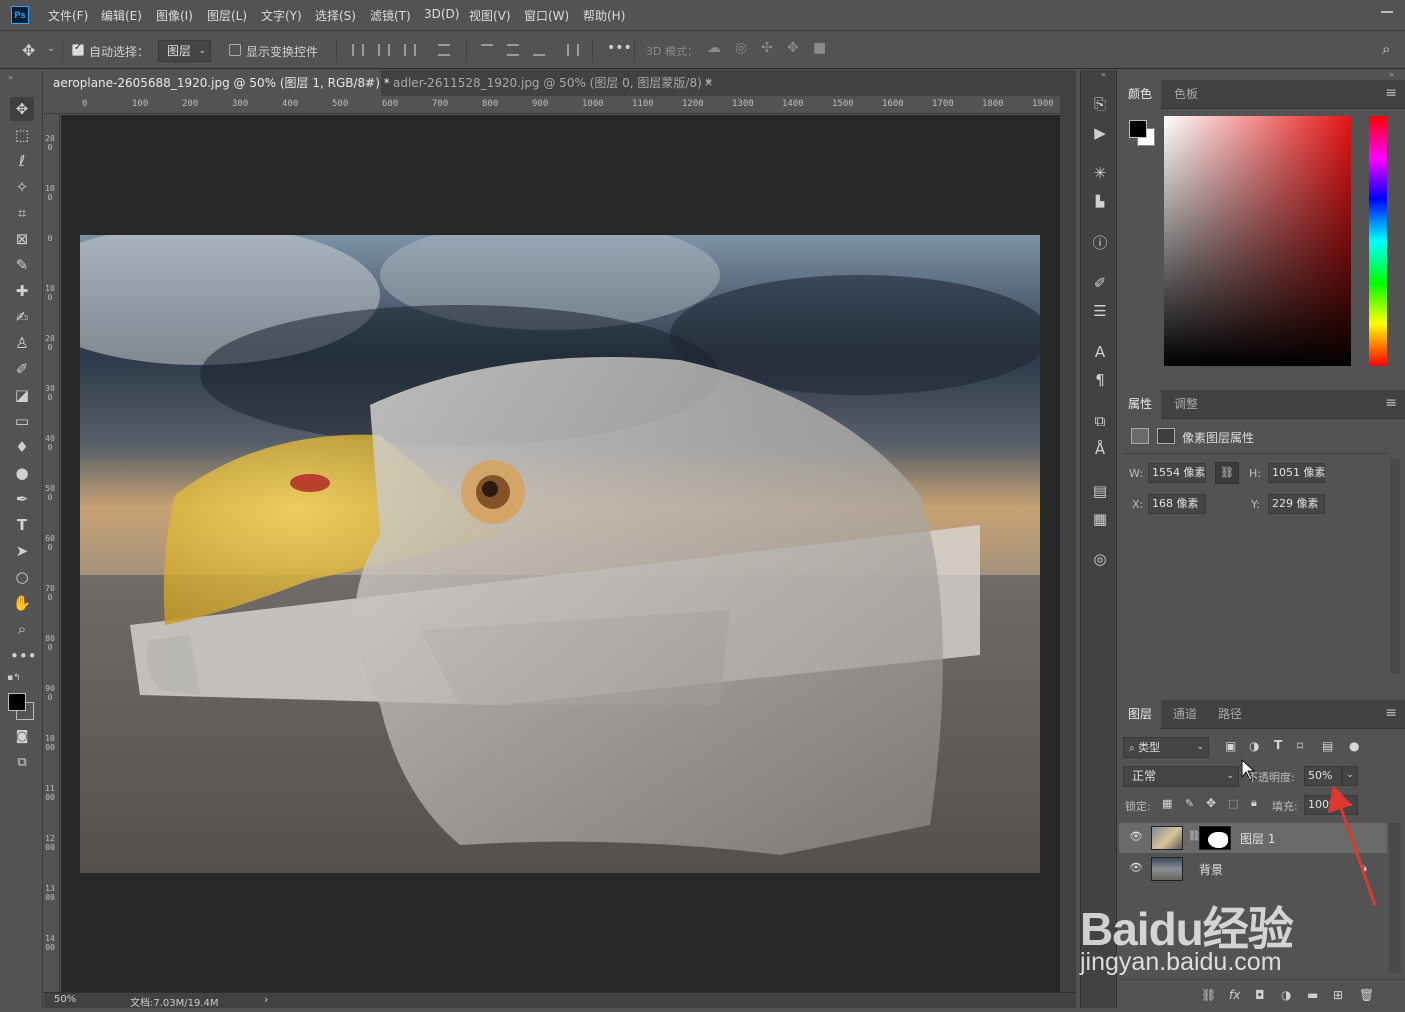 The height and width of the screenshot is (1012, 1405). I want to click on history-icon: ⎘, so click(1100, 104).